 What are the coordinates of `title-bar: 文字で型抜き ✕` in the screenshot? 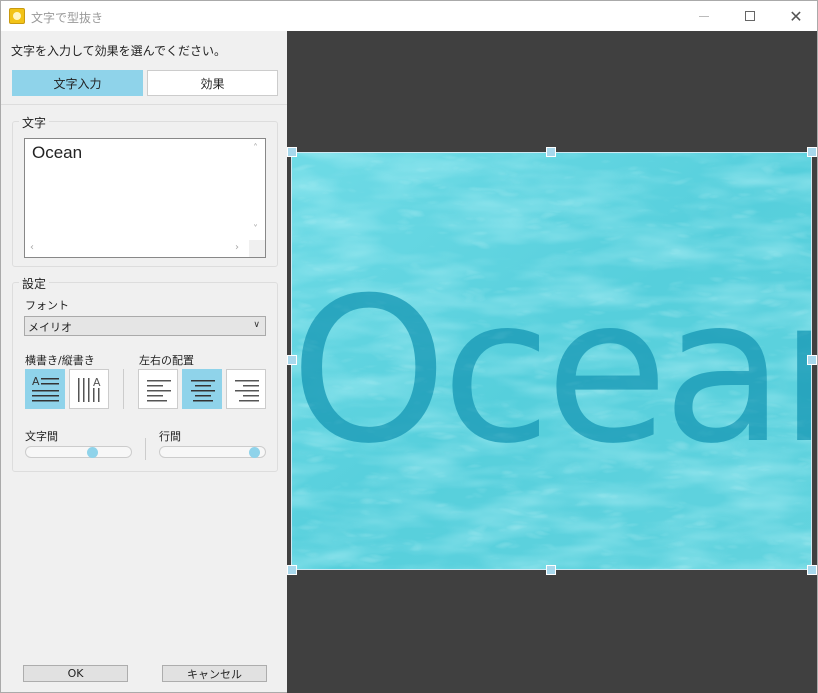 It's located at (409, 15).